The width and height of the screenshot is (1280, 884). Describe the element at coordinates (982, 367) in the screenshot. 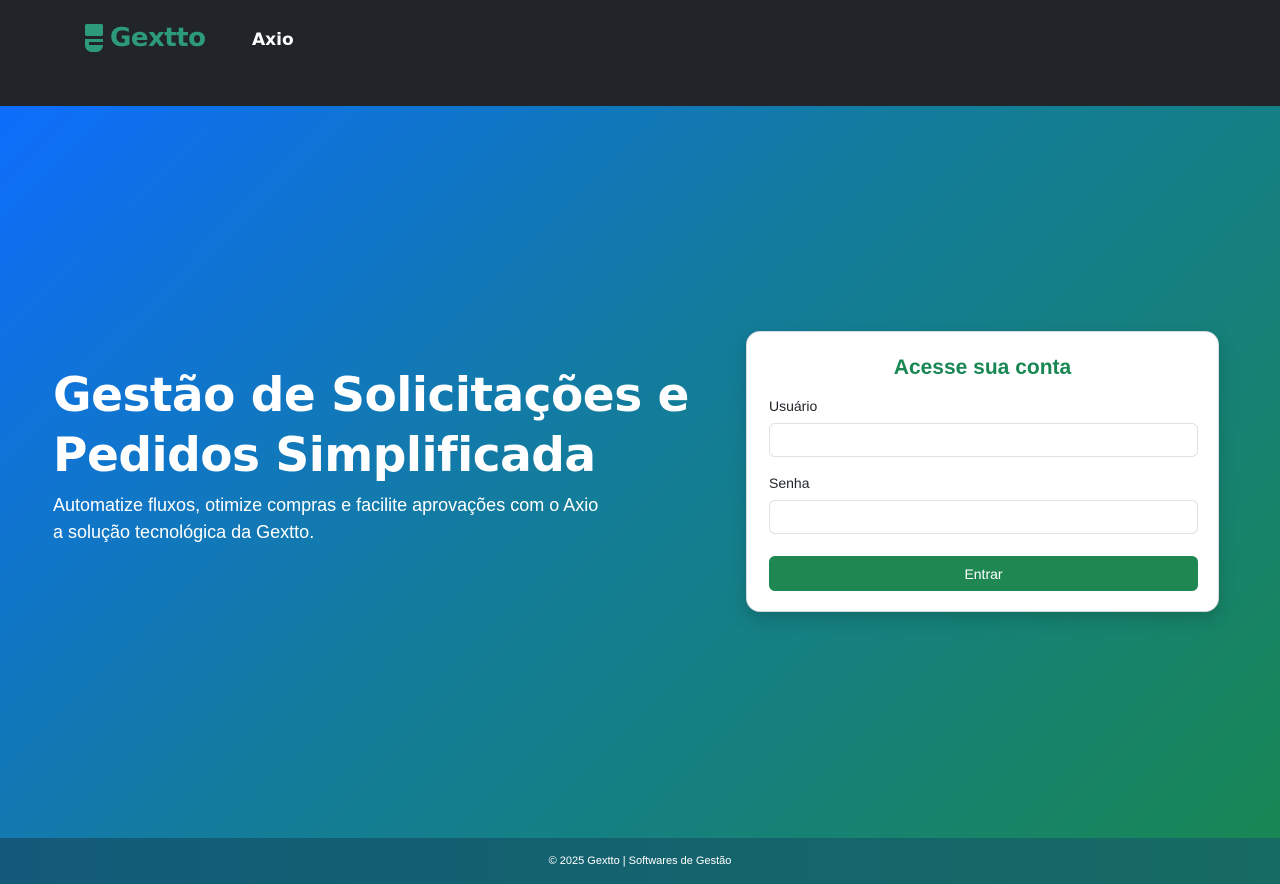

I see `login-title: Acesse sua conta` at that location.